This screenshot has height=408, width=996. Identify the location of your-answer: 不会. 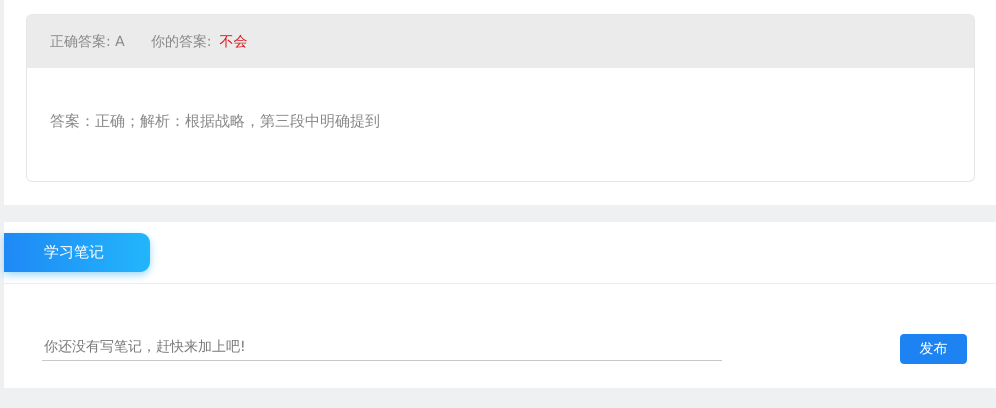
(233, 41).